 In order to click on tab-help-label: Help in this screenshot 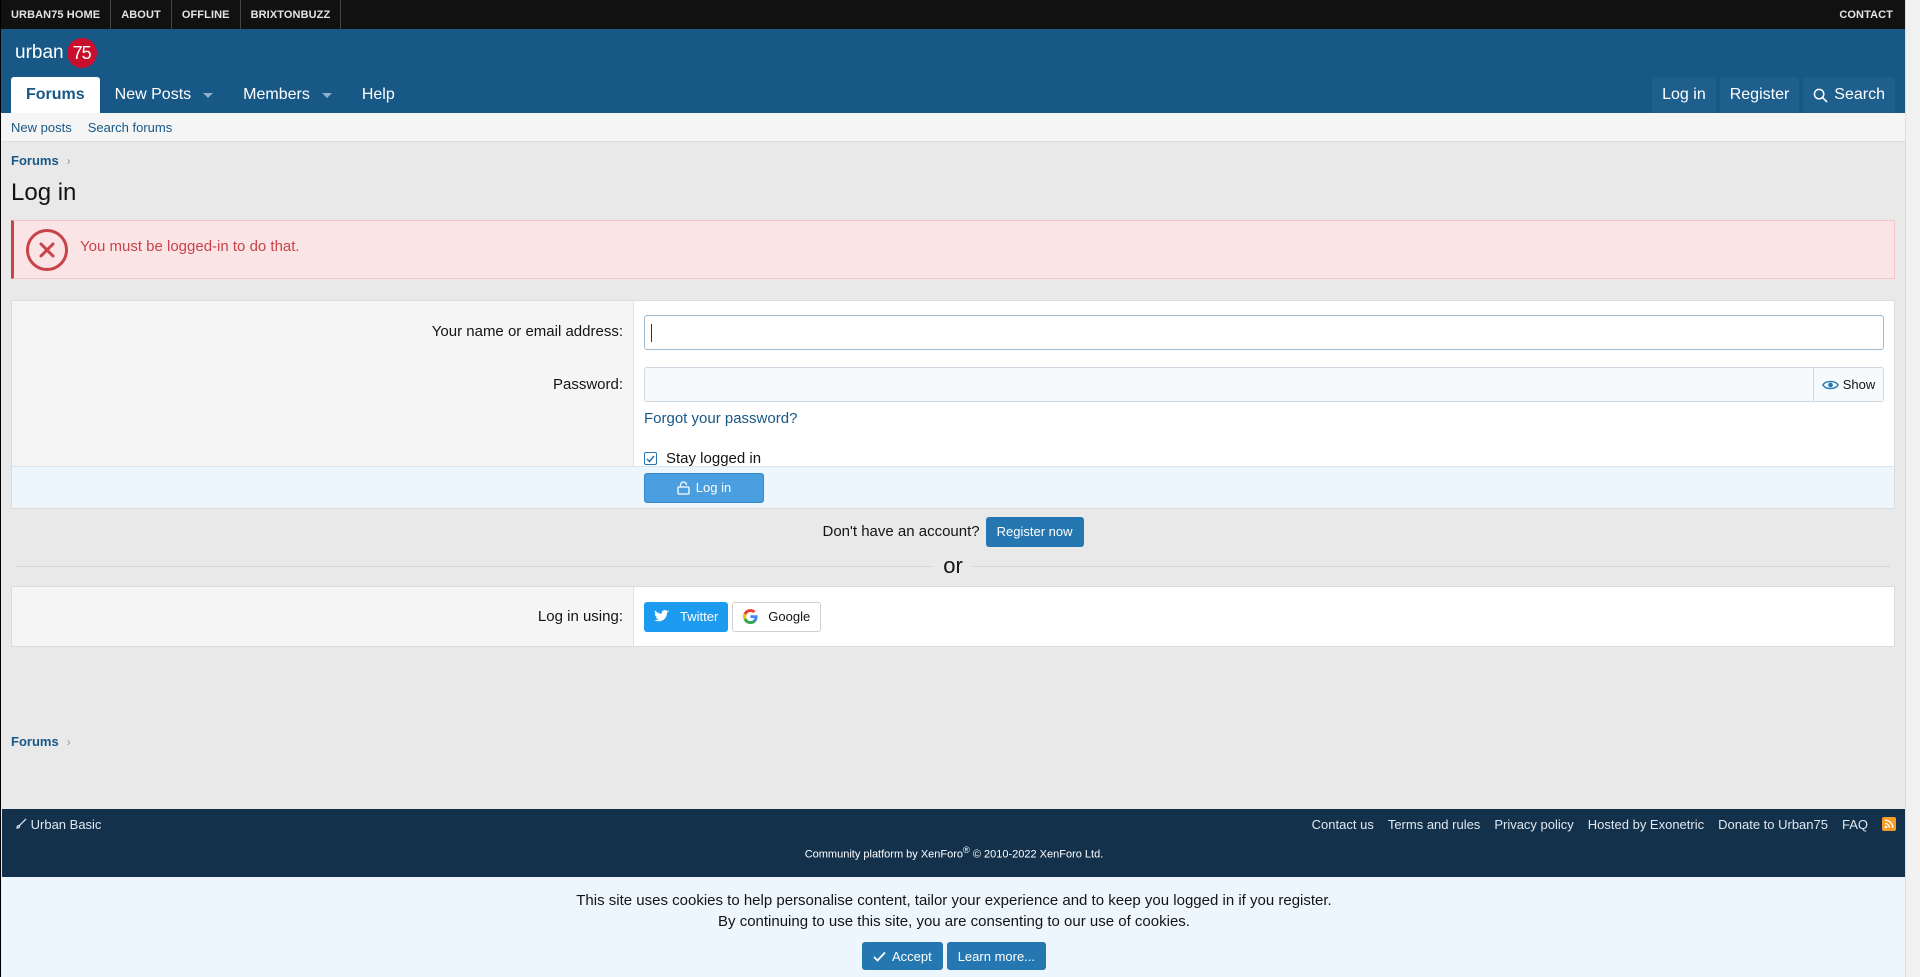, I will do `click(378, 94)`.